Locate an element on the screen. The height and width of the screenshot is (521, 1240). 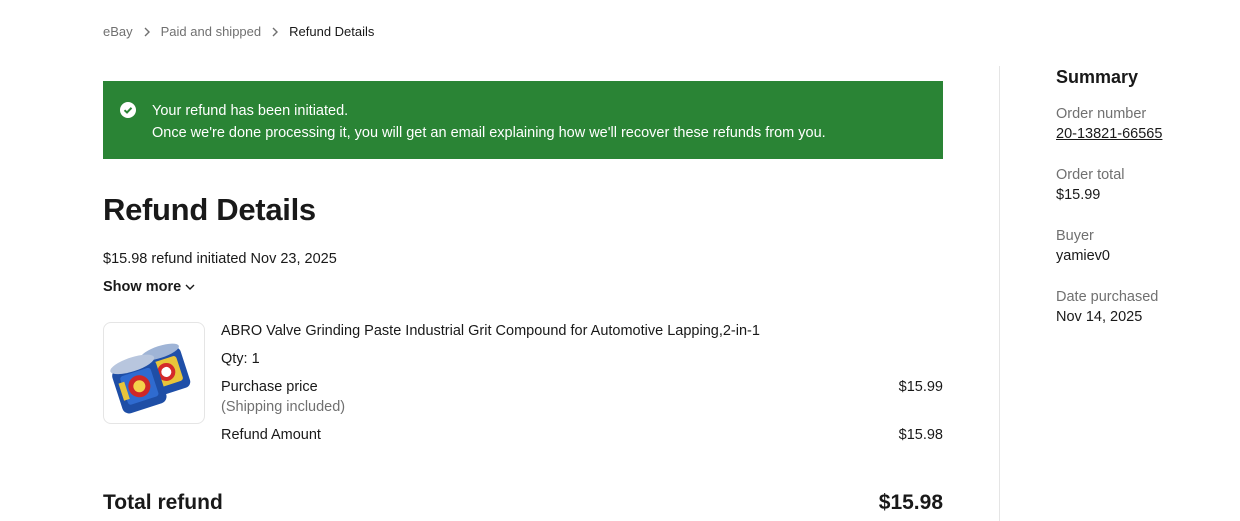
order-total-value: $15.99 is located at coordinates (1078, 195).